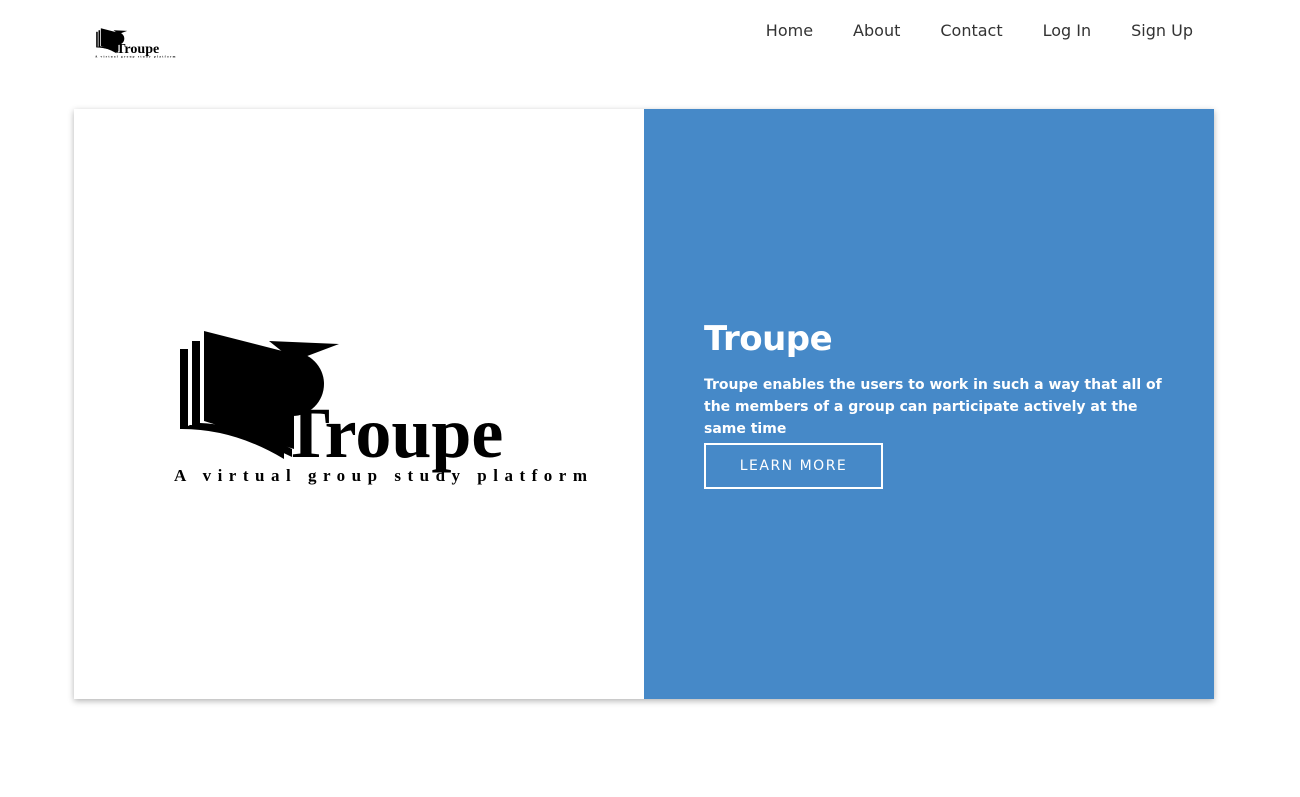 The height and width of the screenshot is (797, 1300). I want to click on nav-signup: Sign Up, so click(1142, 31).